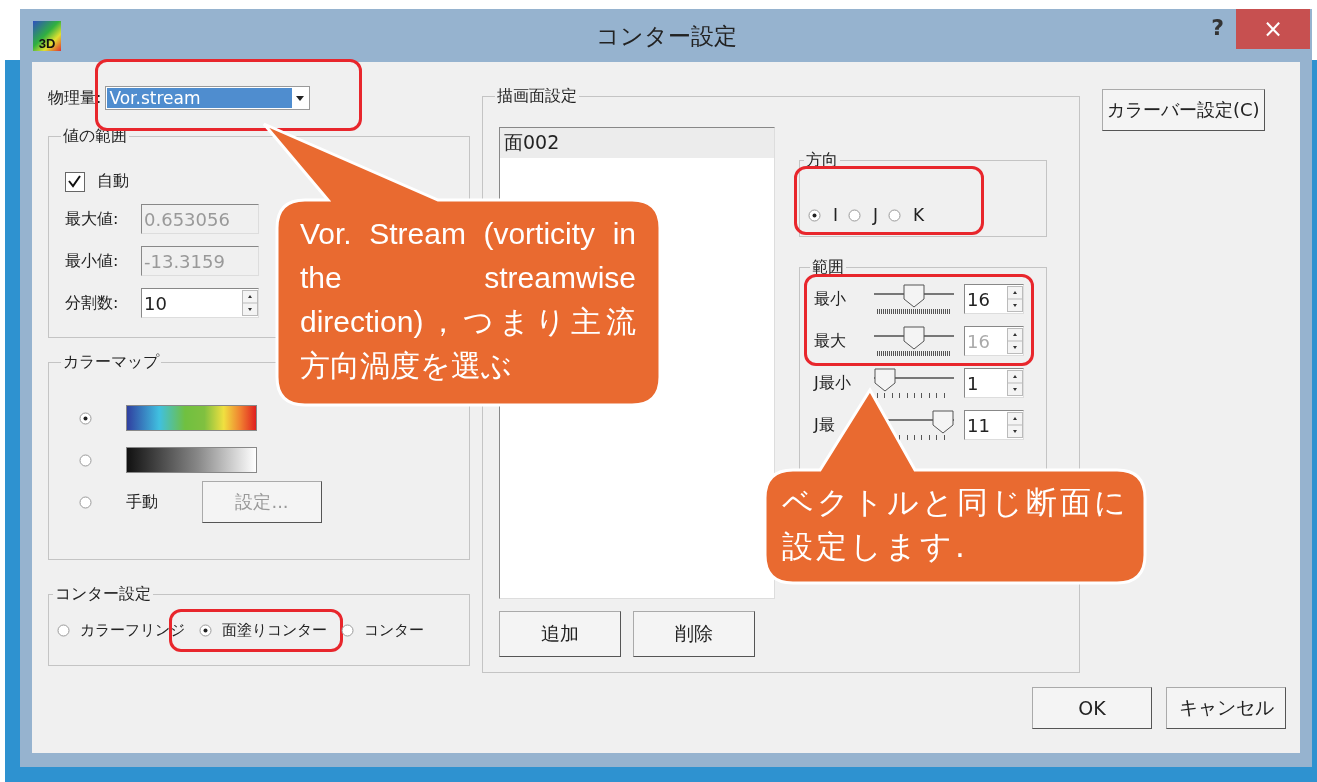 Image resolution: width=1317 pixels, height=782 pixels. Describe the element at coordinates (637, 143) in the screenshot. I see `list-item: 面002` at that location.